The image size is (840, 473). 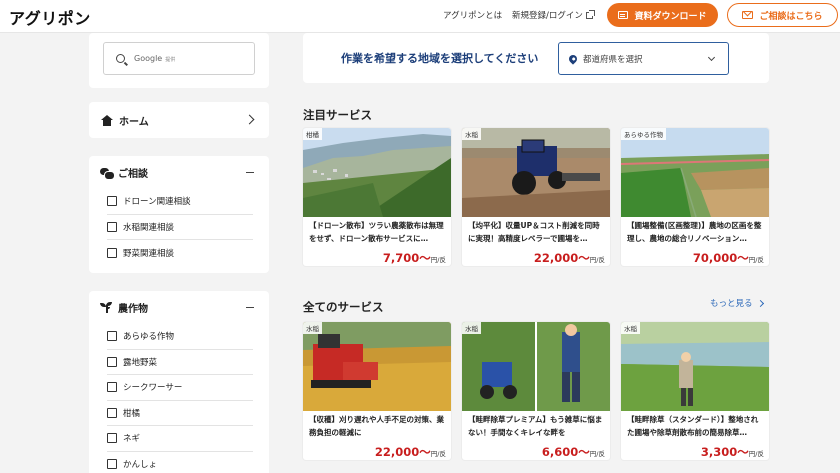 I want to click on search-input: Google 提供, so click(x=179, y=58).